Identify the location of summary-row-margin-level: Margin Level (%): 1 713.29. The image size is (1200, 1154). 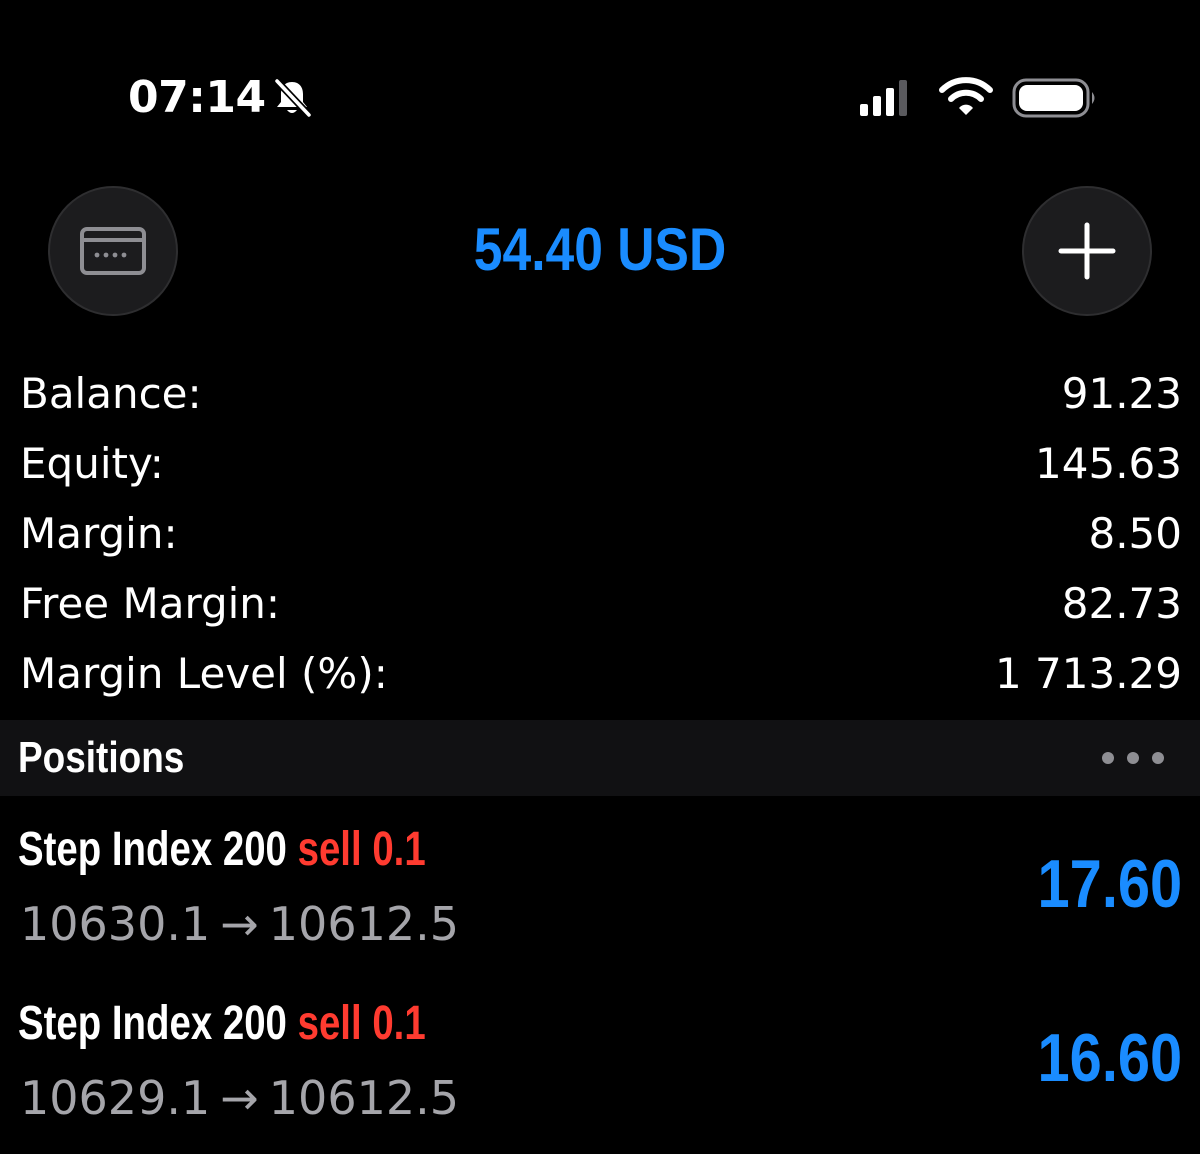
(600, 675).